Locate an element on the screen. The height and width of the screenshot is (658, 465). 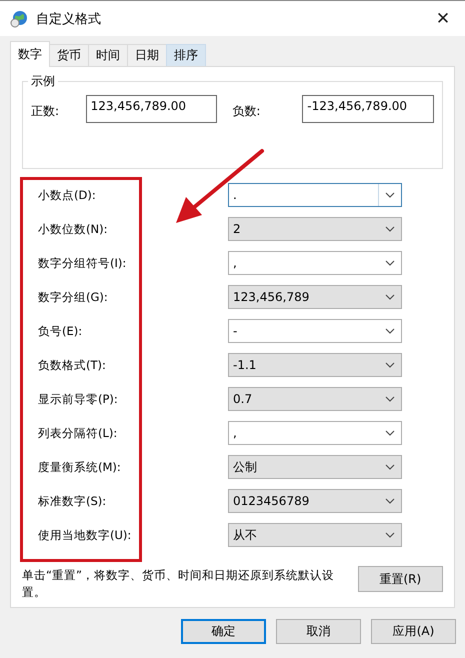
dialog-button: 确定 is located at coordinates (223, 631).